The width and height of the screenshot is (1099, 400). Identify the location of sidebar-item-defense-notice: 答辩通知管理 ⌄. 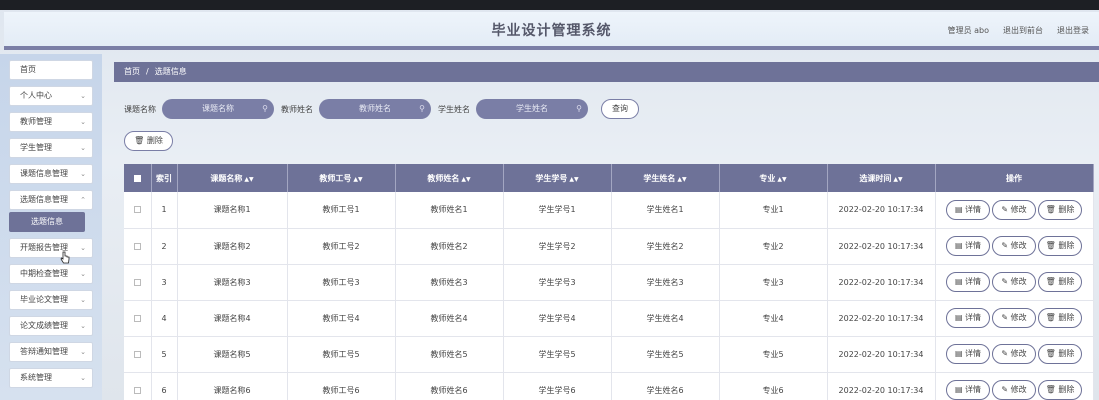
(51, 352).